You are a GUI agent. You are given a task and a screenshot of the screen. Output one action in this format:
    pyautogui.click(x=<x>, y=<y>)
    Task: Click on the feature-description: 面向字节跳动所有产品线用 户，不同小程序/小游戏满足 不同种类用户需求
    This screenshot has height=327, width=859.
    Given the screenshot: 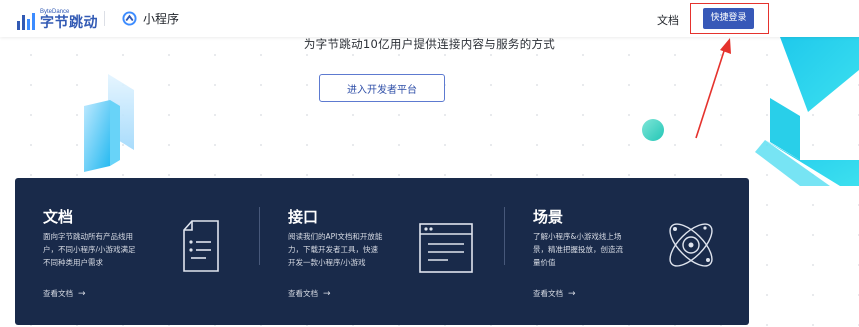 What is the action you would take?
    pyautogui.click(x=89, y=249)
    